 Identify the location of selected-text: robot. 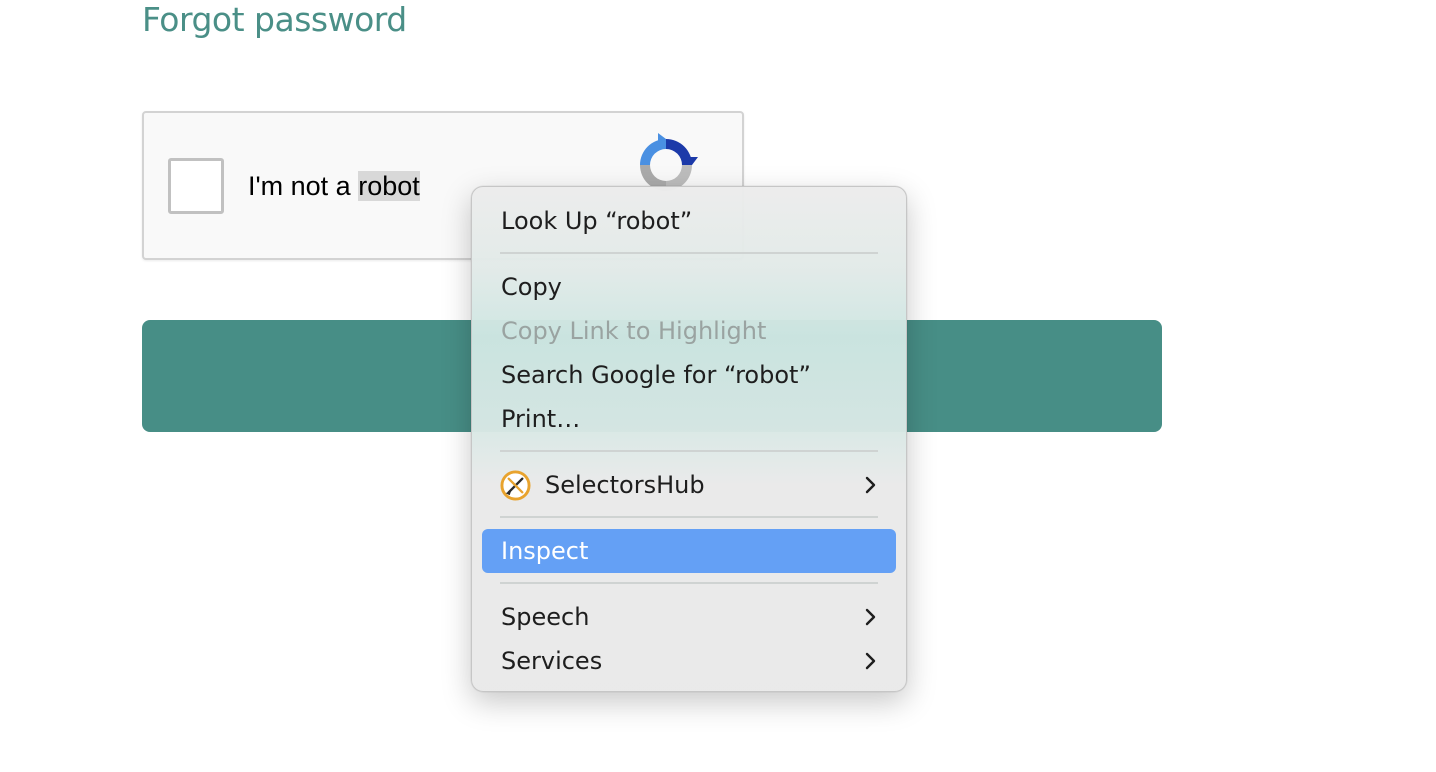
(389, 186).